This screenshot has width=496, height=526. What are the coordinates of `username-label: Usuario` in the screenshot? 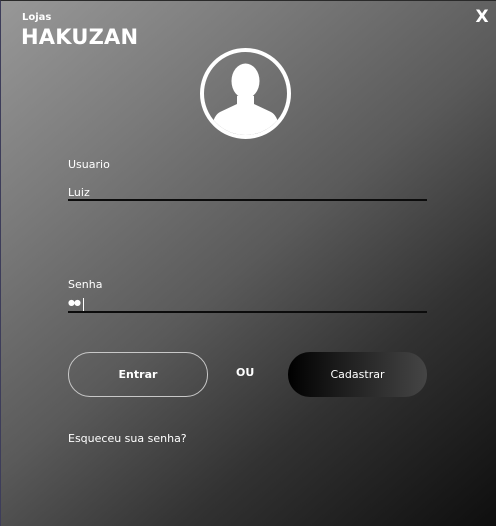 It's located at (89, 164).